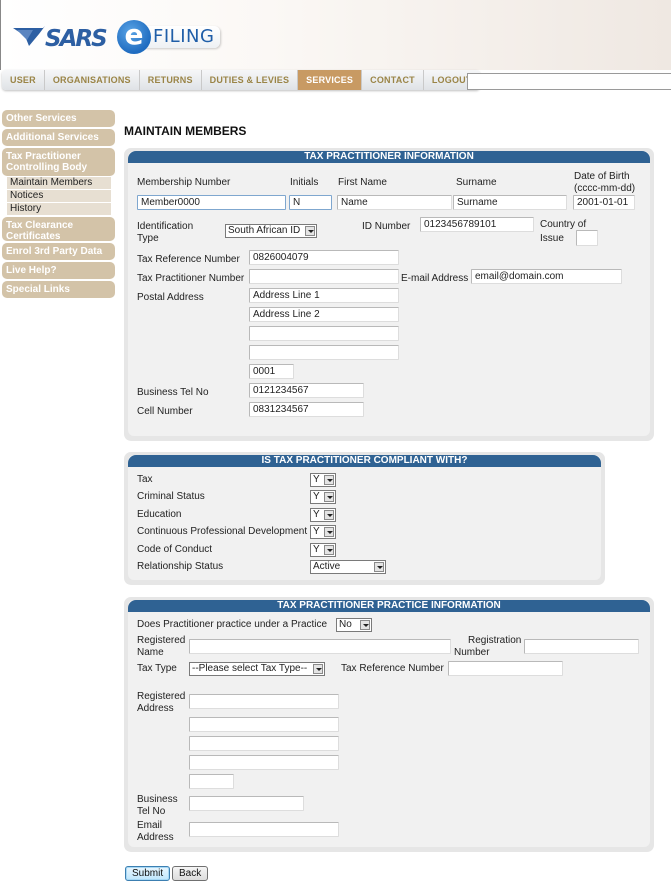 The width and height of the screenshot is (671, 895). Describe the element at coordinates (324, 276) in the screenshot. I see `tp-number-input` at that location.